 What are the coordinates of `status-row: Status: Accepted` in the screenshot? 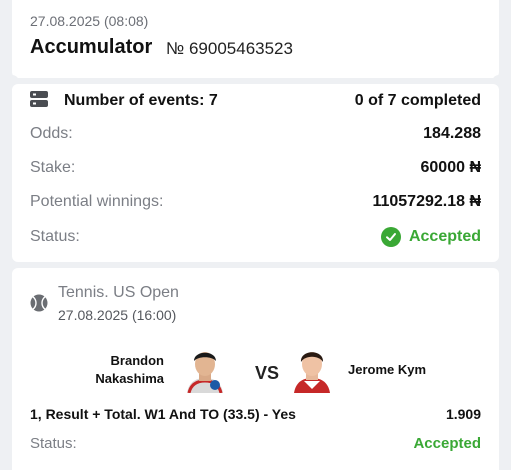 It's located at (255, 237).